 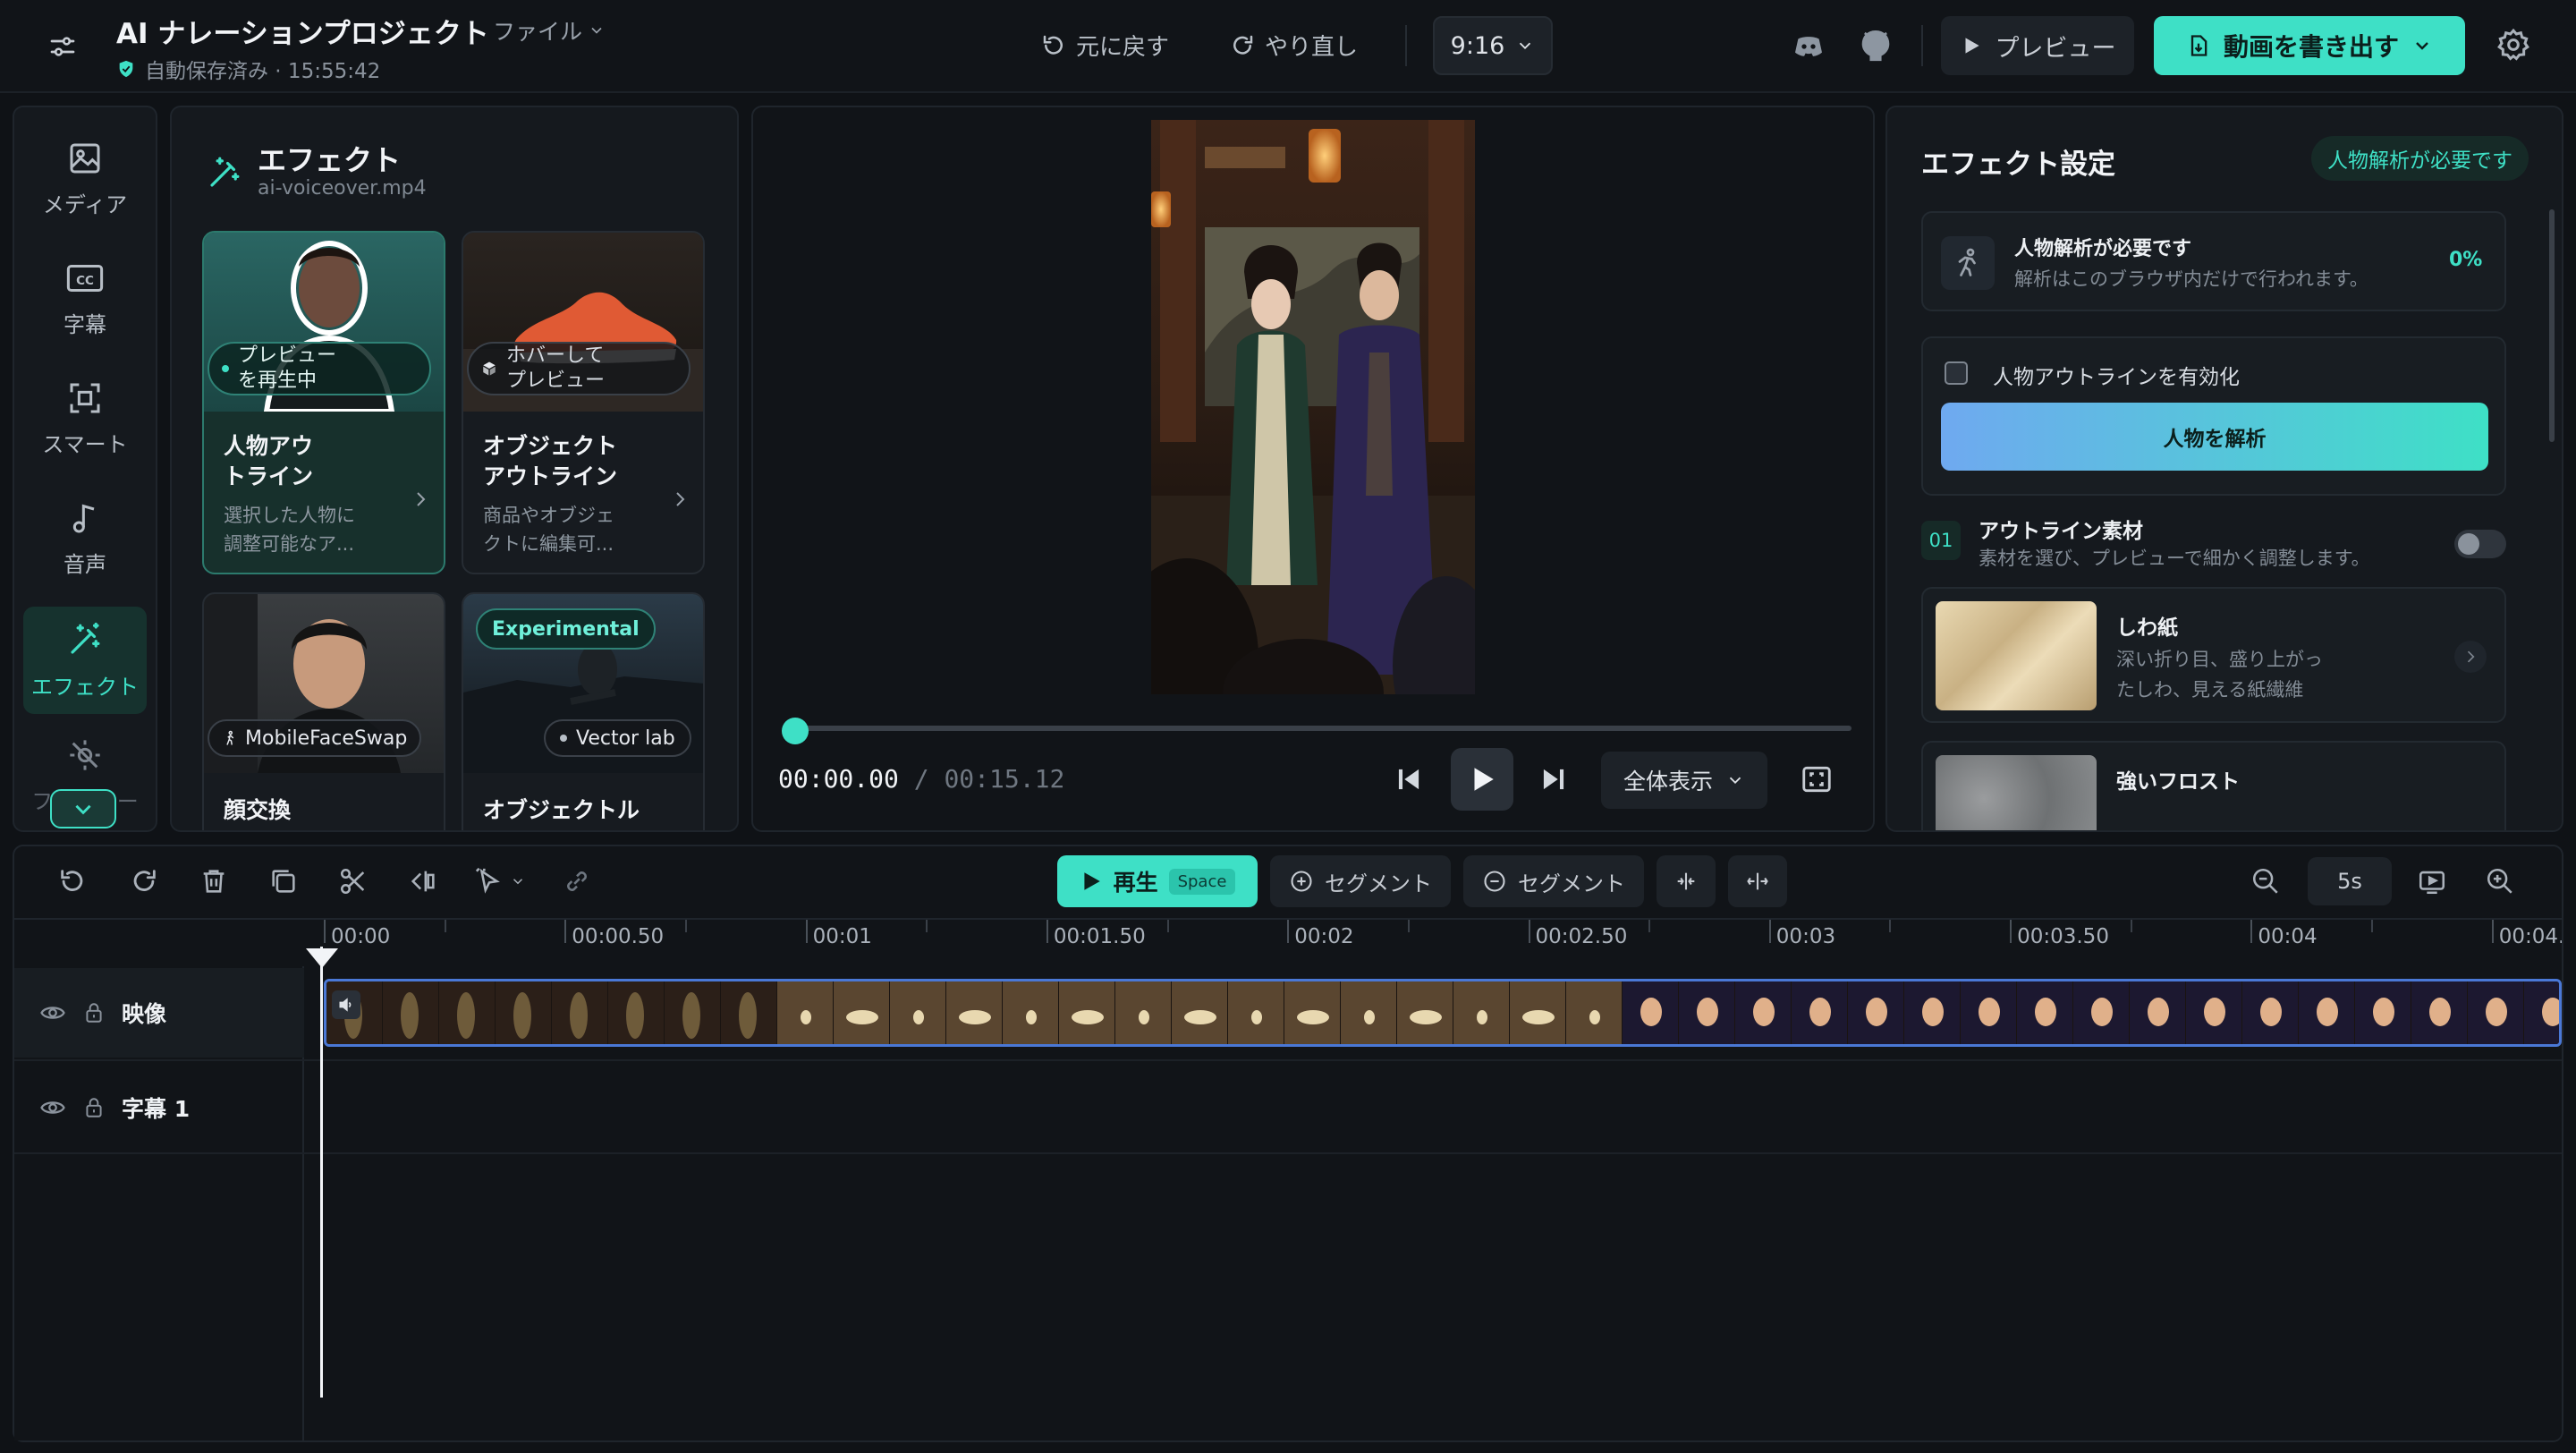 What do you see at coordinates (2103, 249) in the screenshot?
I see `analysis-title: 人物解析が必要です` at bounding box center [2103, 249].